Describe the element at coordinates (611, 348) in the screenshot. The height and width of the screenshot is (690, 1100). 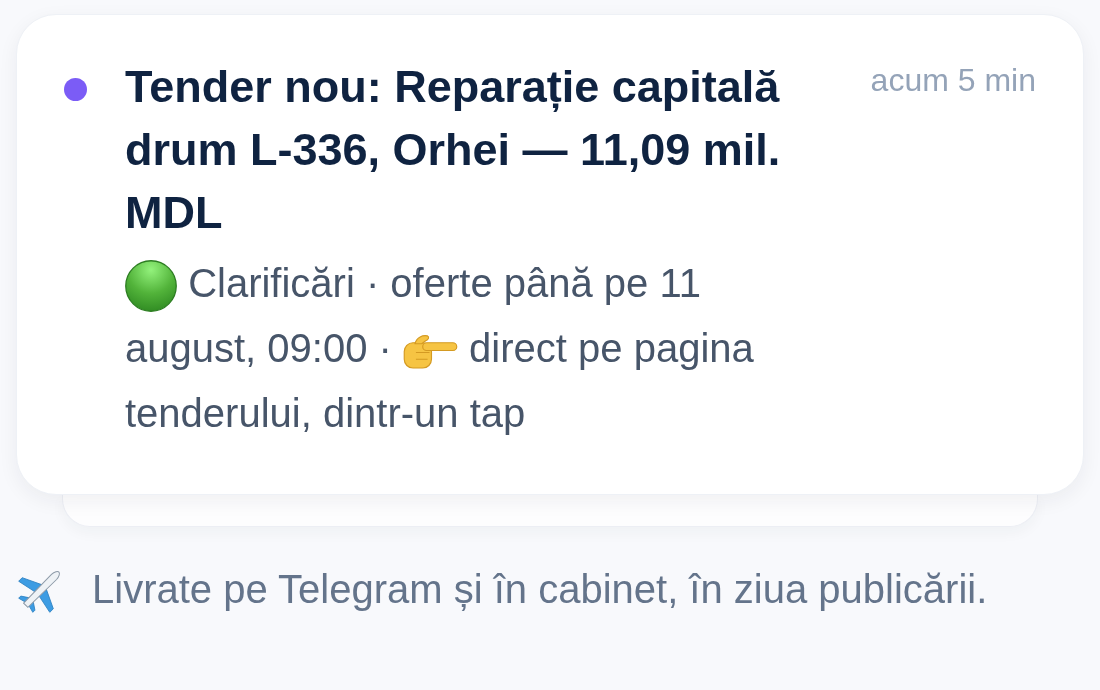
I see `notification-text: direct pe pagina` at that location.